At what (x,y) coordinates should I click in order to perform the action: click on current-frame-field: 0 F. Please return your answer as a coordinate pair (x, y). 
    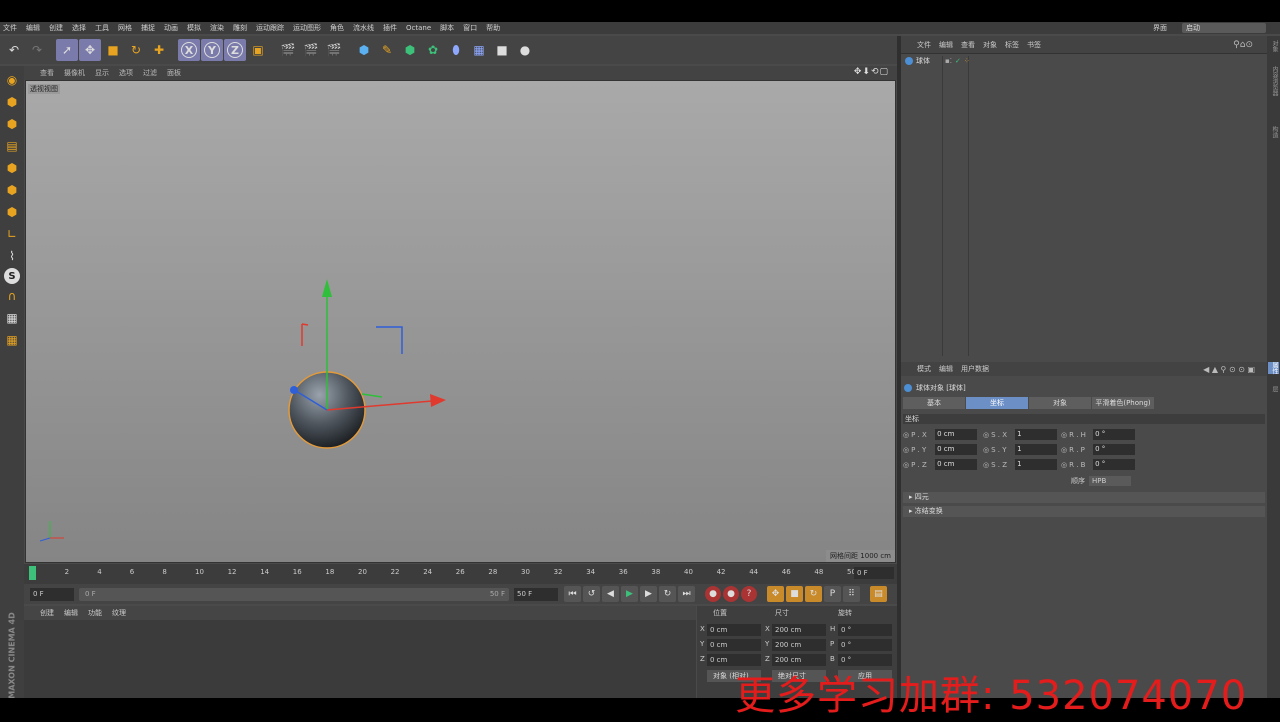
    Looking at the image, I should click on (874, 573).